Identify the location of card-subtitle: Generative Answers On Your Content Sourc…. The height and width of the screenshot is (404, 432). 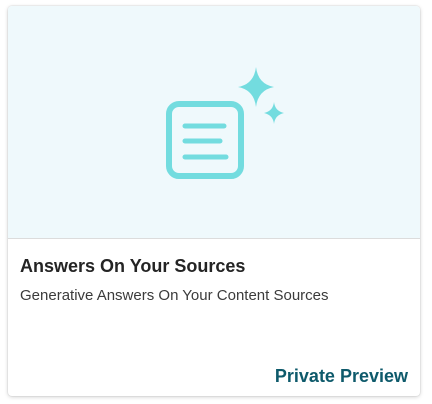
(174, 295).